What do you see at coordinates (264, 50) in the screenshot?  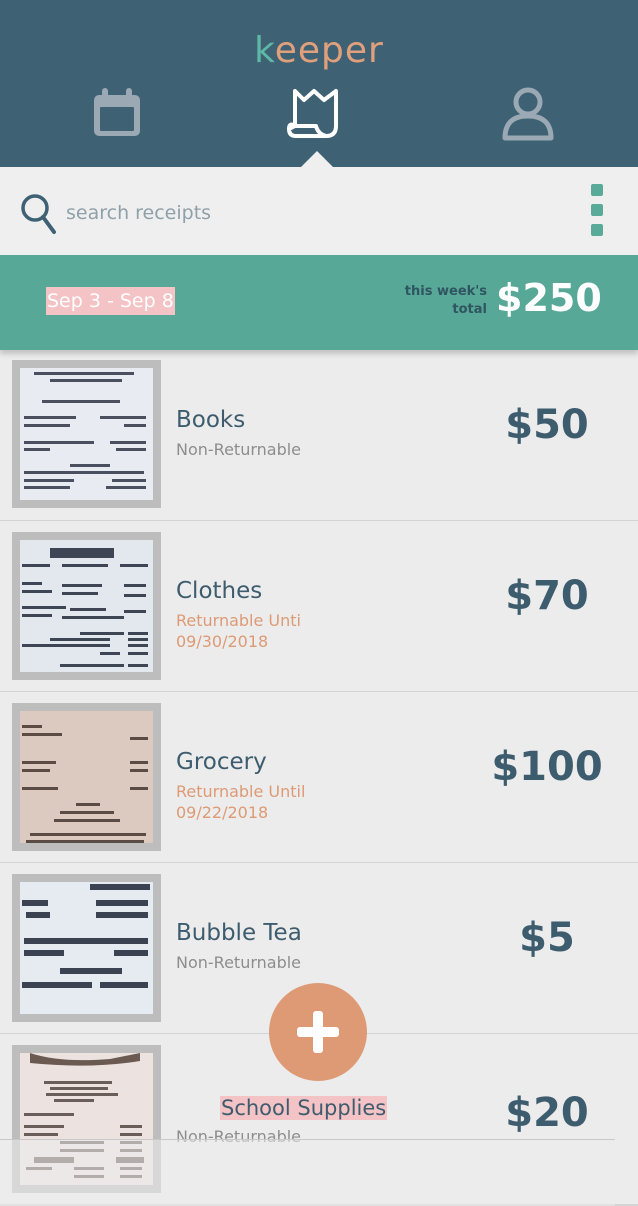 I see `logo-first-letter: k` at bounding box center [264, 50].